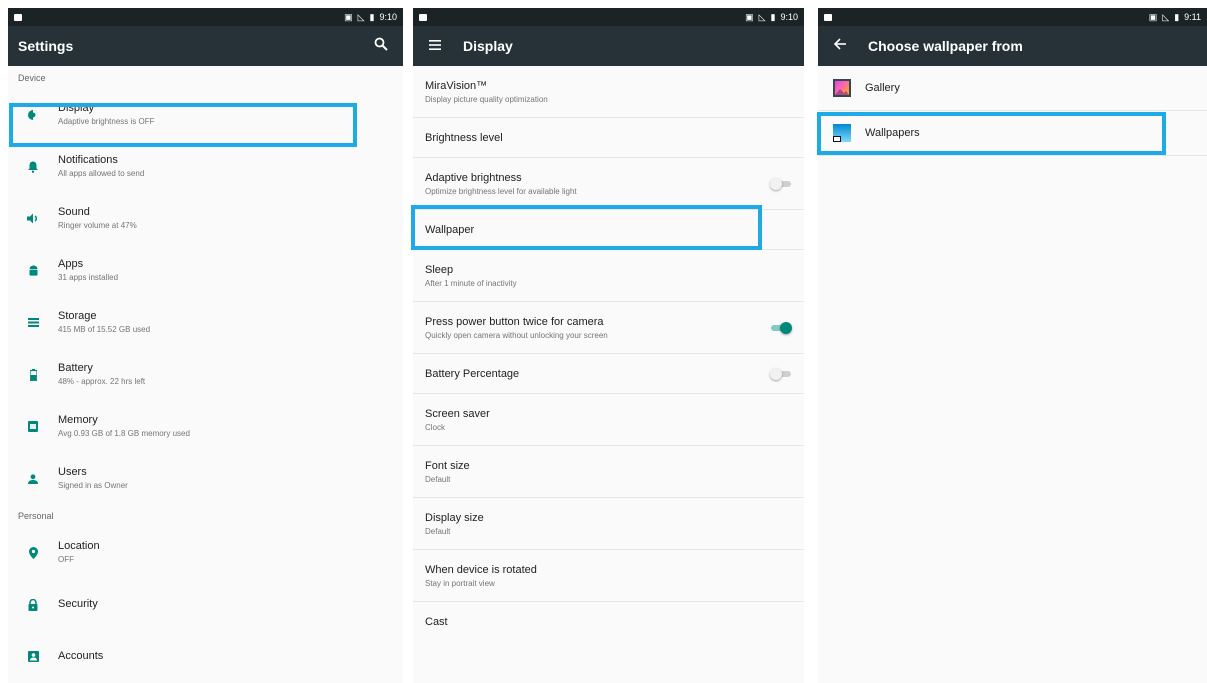 Image resolution: width=1207 pixels, height=683 pixels. Describe the element at coordinates (205, 218) in the screenshot. I see `settings-item-sound: Sound Ringer volume at 47%` at that location.